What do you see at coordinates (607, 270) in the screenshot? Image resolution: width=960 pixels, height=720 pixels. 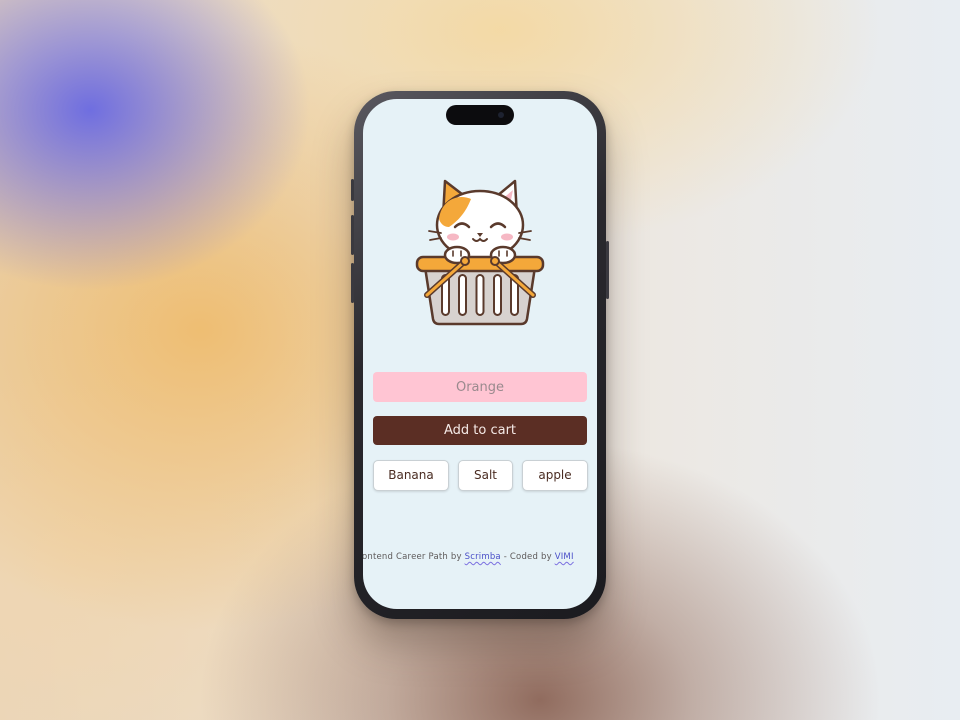 I see `phone-power-button` at bounding box center [607, 270].